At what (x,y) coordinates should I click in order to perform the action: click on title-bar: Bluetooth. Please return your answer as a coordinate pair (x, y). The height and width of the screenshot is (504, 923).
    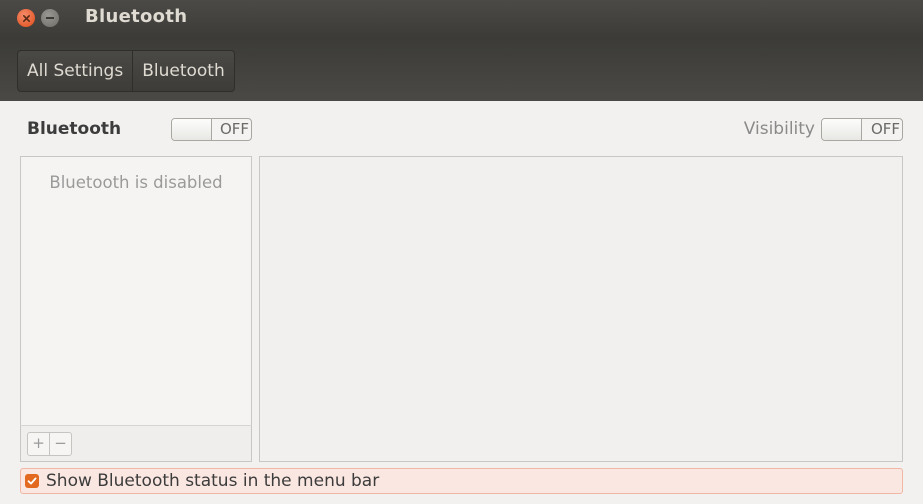
    Looking at the image, I should click on (461, 19).